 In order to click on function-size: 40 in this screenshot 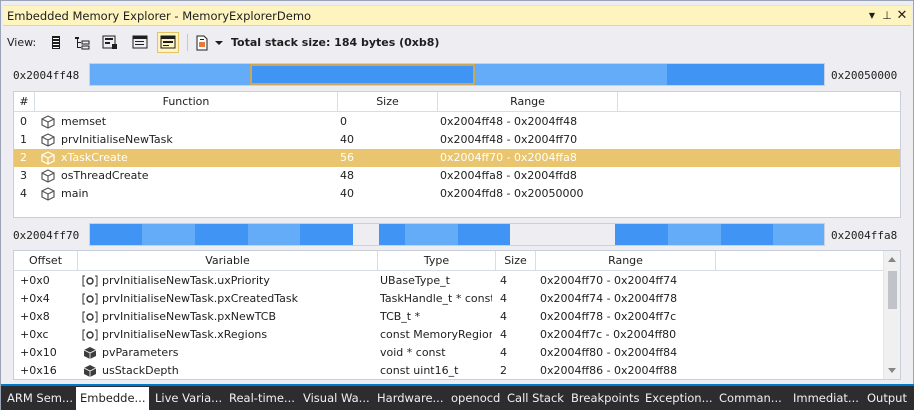, I will do `click(347, 139)`.